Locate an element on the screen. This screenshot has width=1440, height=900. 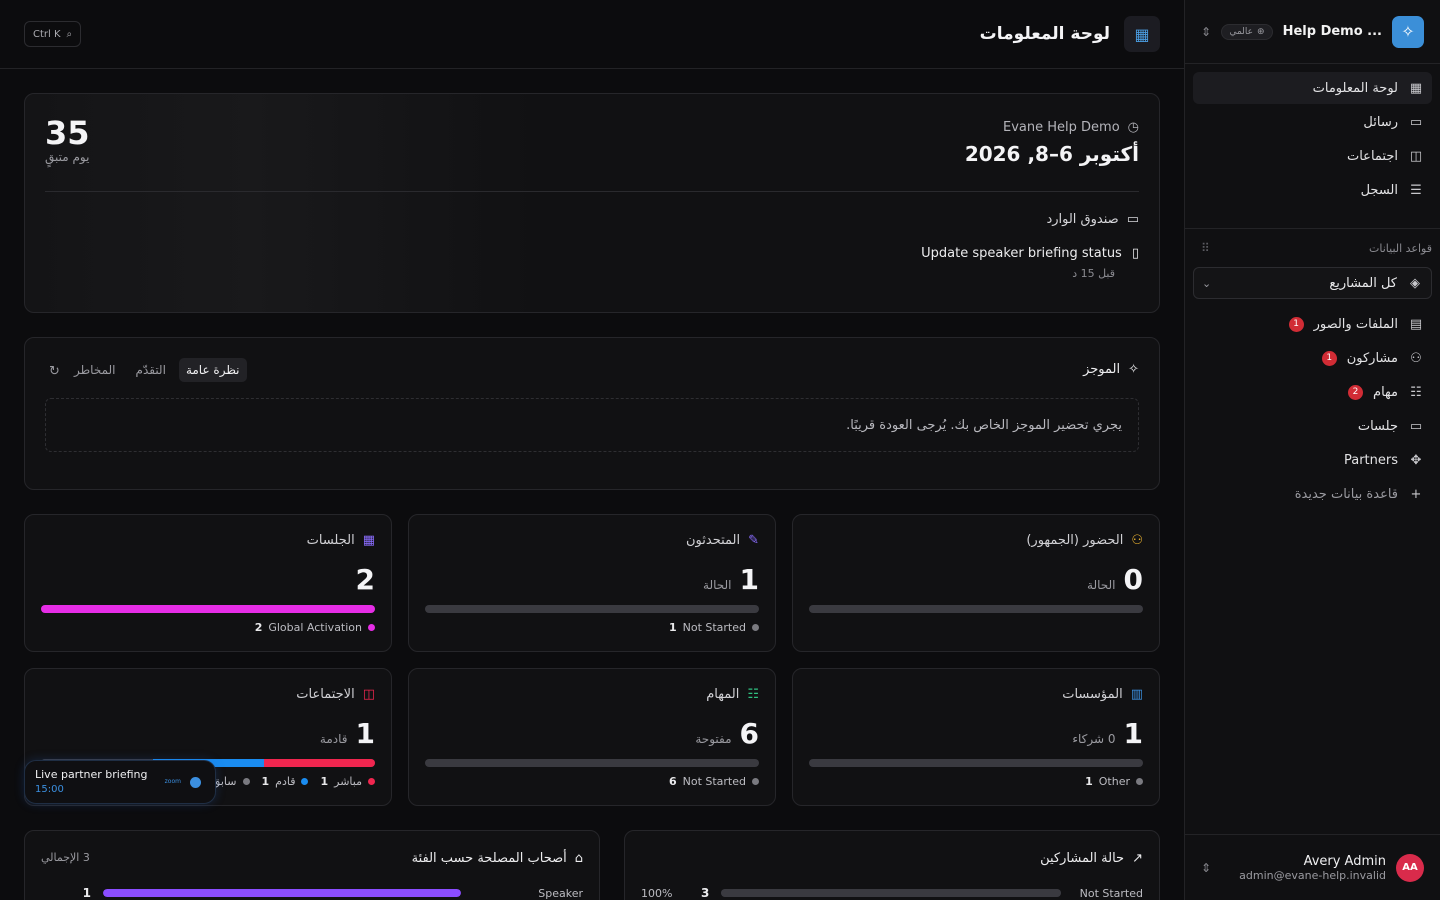
tab-progress: التقدّم is located at coordinates (151, 370).